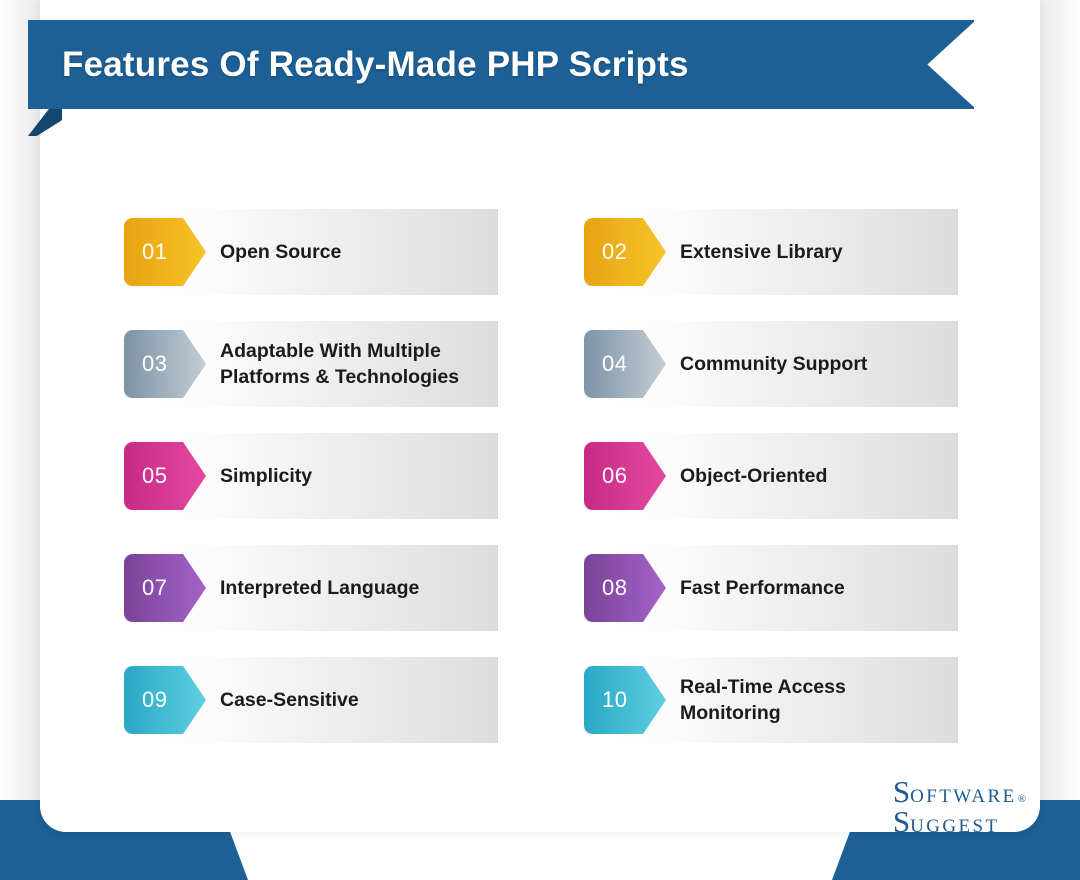  I want to click on feature-number: 10, so click(615, 699).